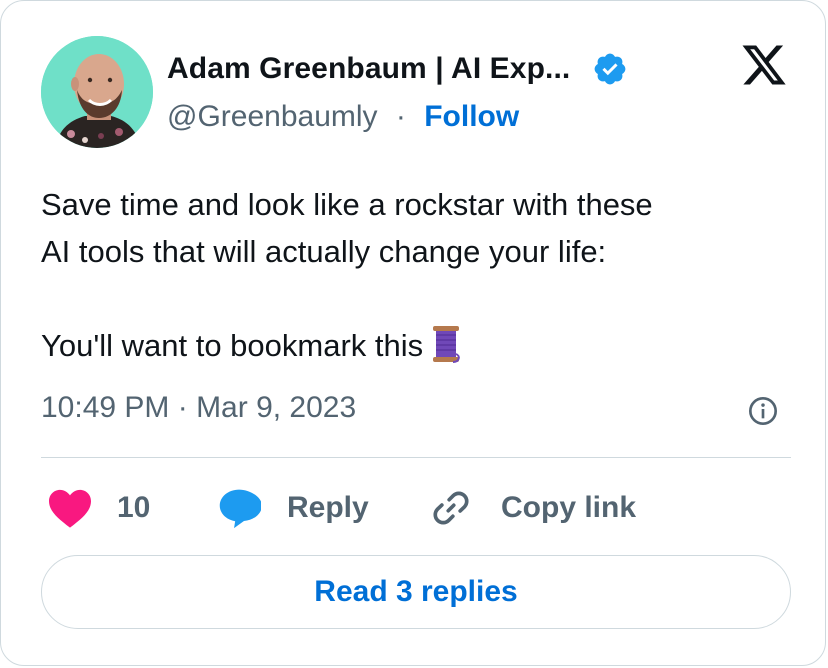  I want to click on info-icon, so click(763, 411).